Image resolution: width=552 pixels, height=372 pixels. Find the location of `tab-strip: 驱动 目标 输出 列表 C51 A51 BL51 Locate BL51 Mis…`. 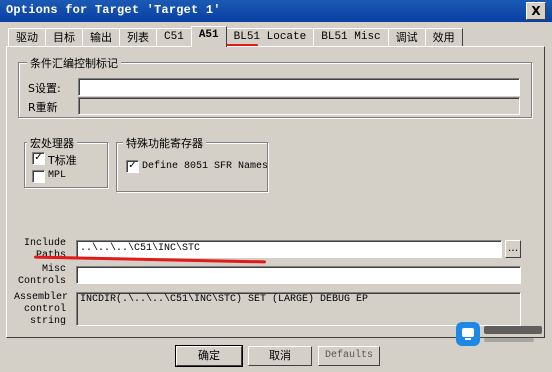

tab-strip: 驱动 目标 输出 列表 C51 A51 BL51 Locate BL51 Mis… is located at coordinates (235, 36).